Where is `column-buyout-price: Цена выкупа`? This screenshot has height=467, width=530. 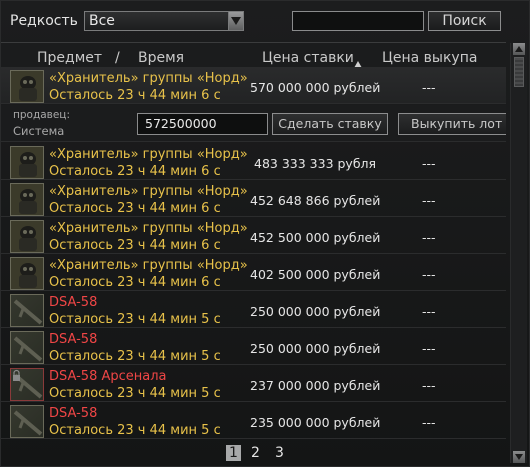 column-buyout-price: Цена выкупа is located at coordinates (429, 58).